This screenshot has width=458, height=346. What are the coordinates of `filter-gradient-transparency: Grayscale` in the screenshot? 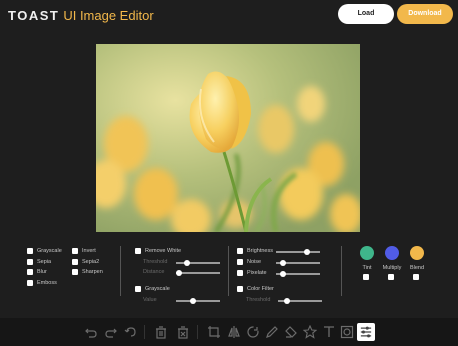 It's located at (152, 289).